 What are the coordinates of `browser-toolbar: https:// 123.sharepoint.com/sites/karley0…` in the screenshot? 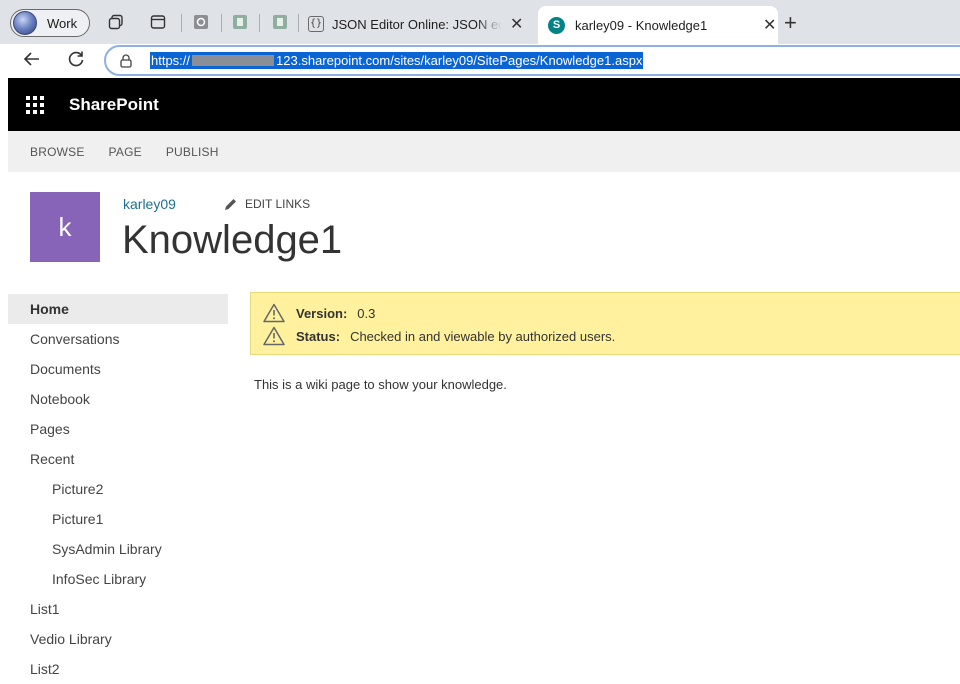 It's located at (480, 61).